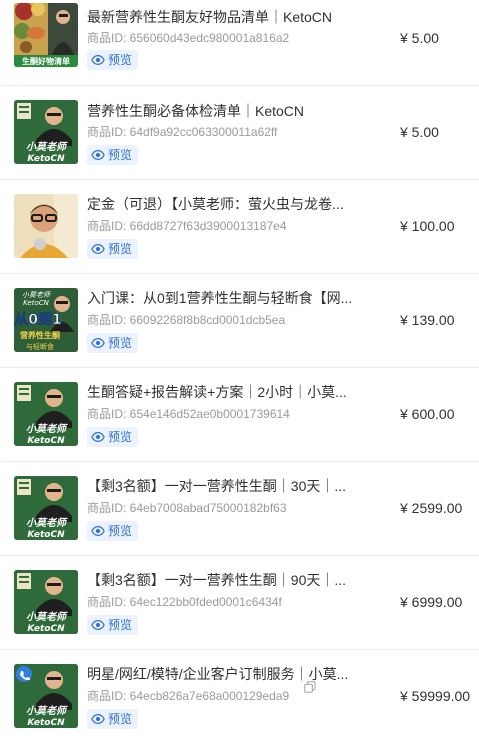 The width and height of the screenshot is (479, 742). I want to click on svg-text: 营养性生酮, so click(40, 335).